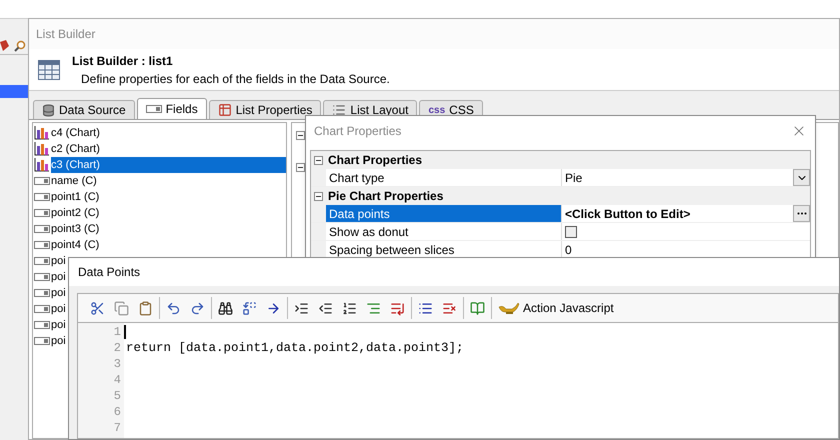  What do you see at coordinates (66, 34) in the screenshot?
I see `window-title: List Builder` at bounding box center [66, 34].